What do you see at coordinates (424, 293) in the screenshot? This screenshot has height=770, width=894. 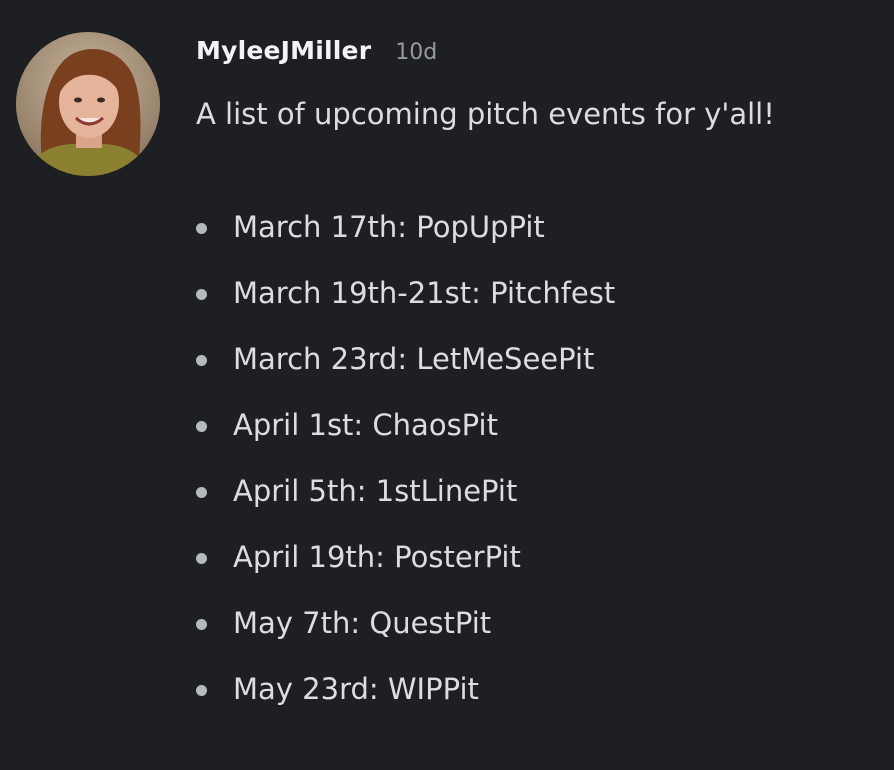 I see `list-item-text: March 19th-21st: Pitchfest` at bounding box center [424, 293].